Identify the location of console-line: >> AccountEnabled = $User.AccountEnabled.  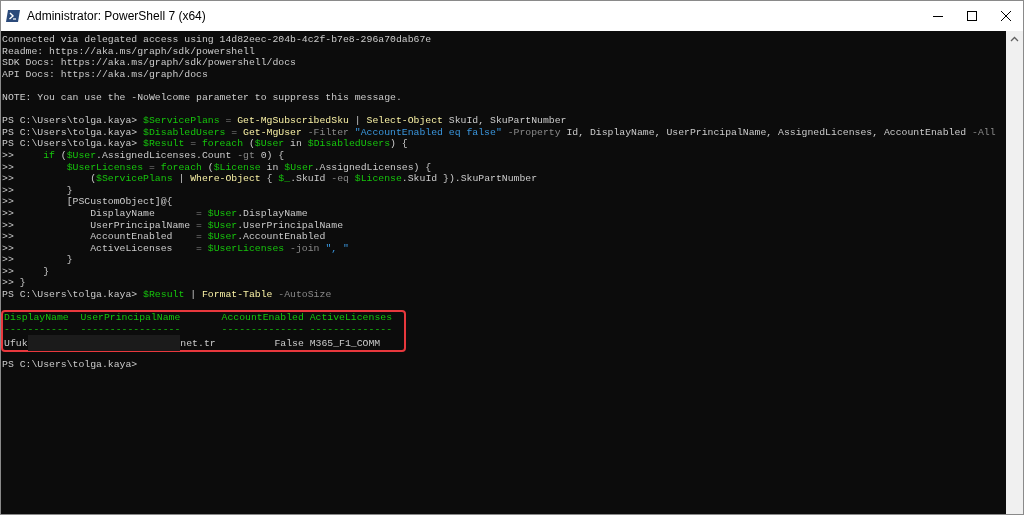
(164, 237).